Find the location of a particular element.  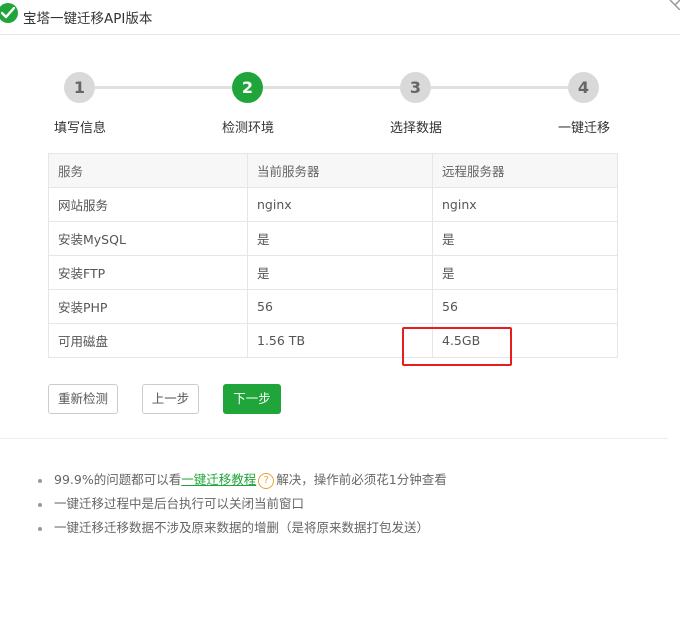

table-row: 安装PHP 56 56 is located at coordinates (333, 306).